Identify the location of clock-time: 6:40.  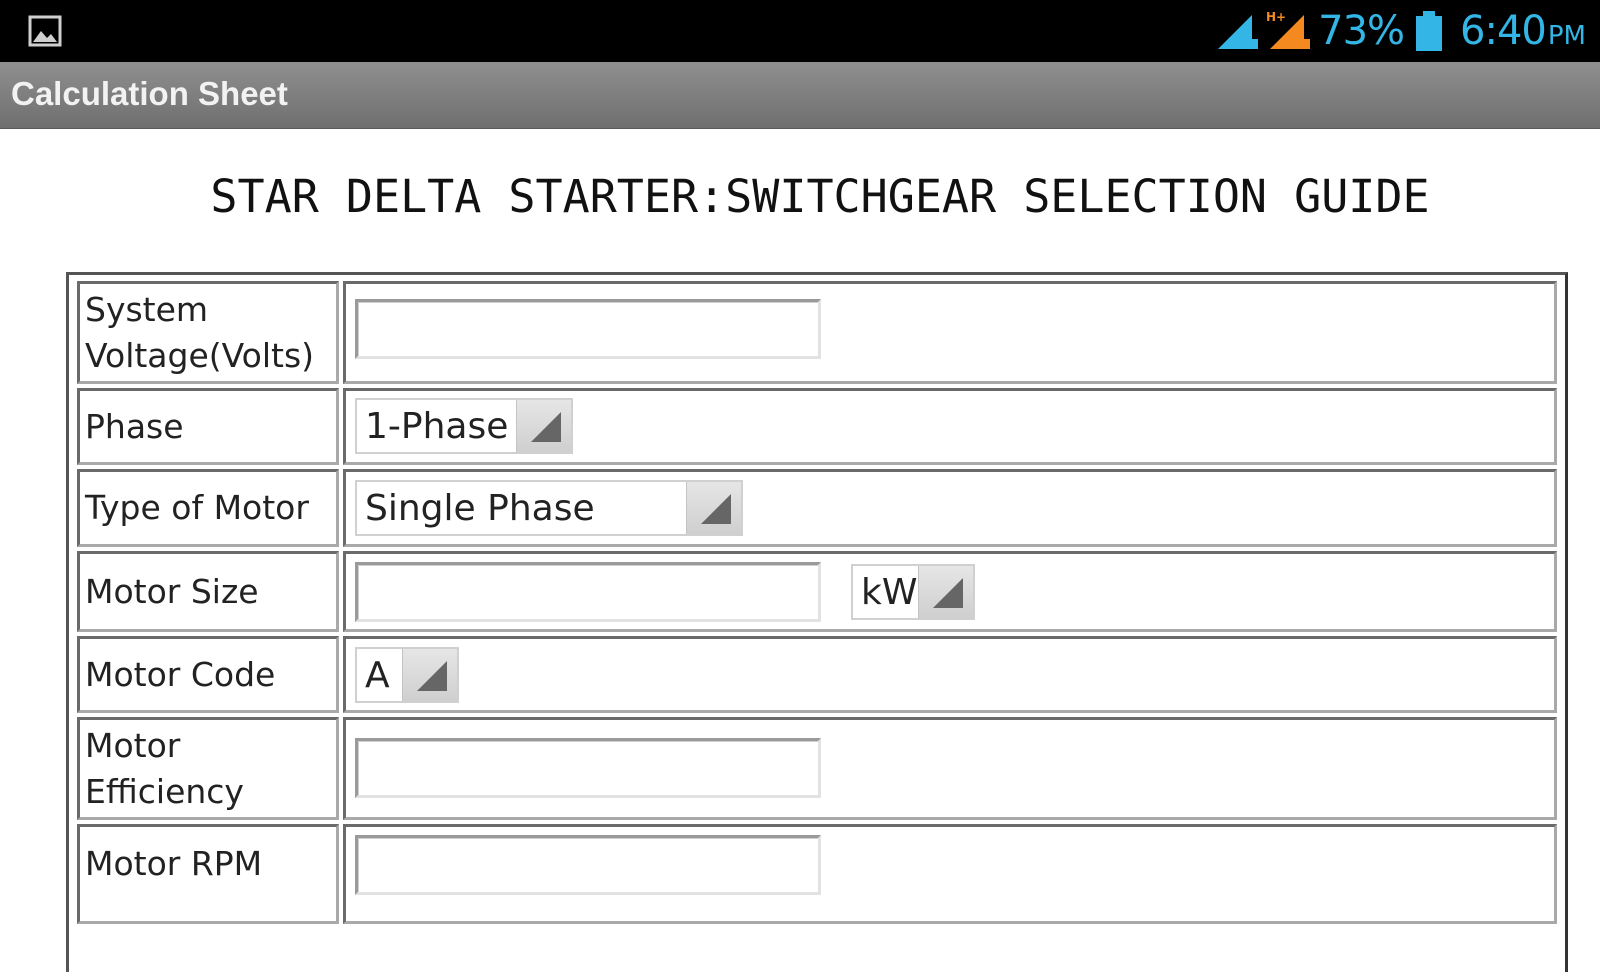
(1503, 31).